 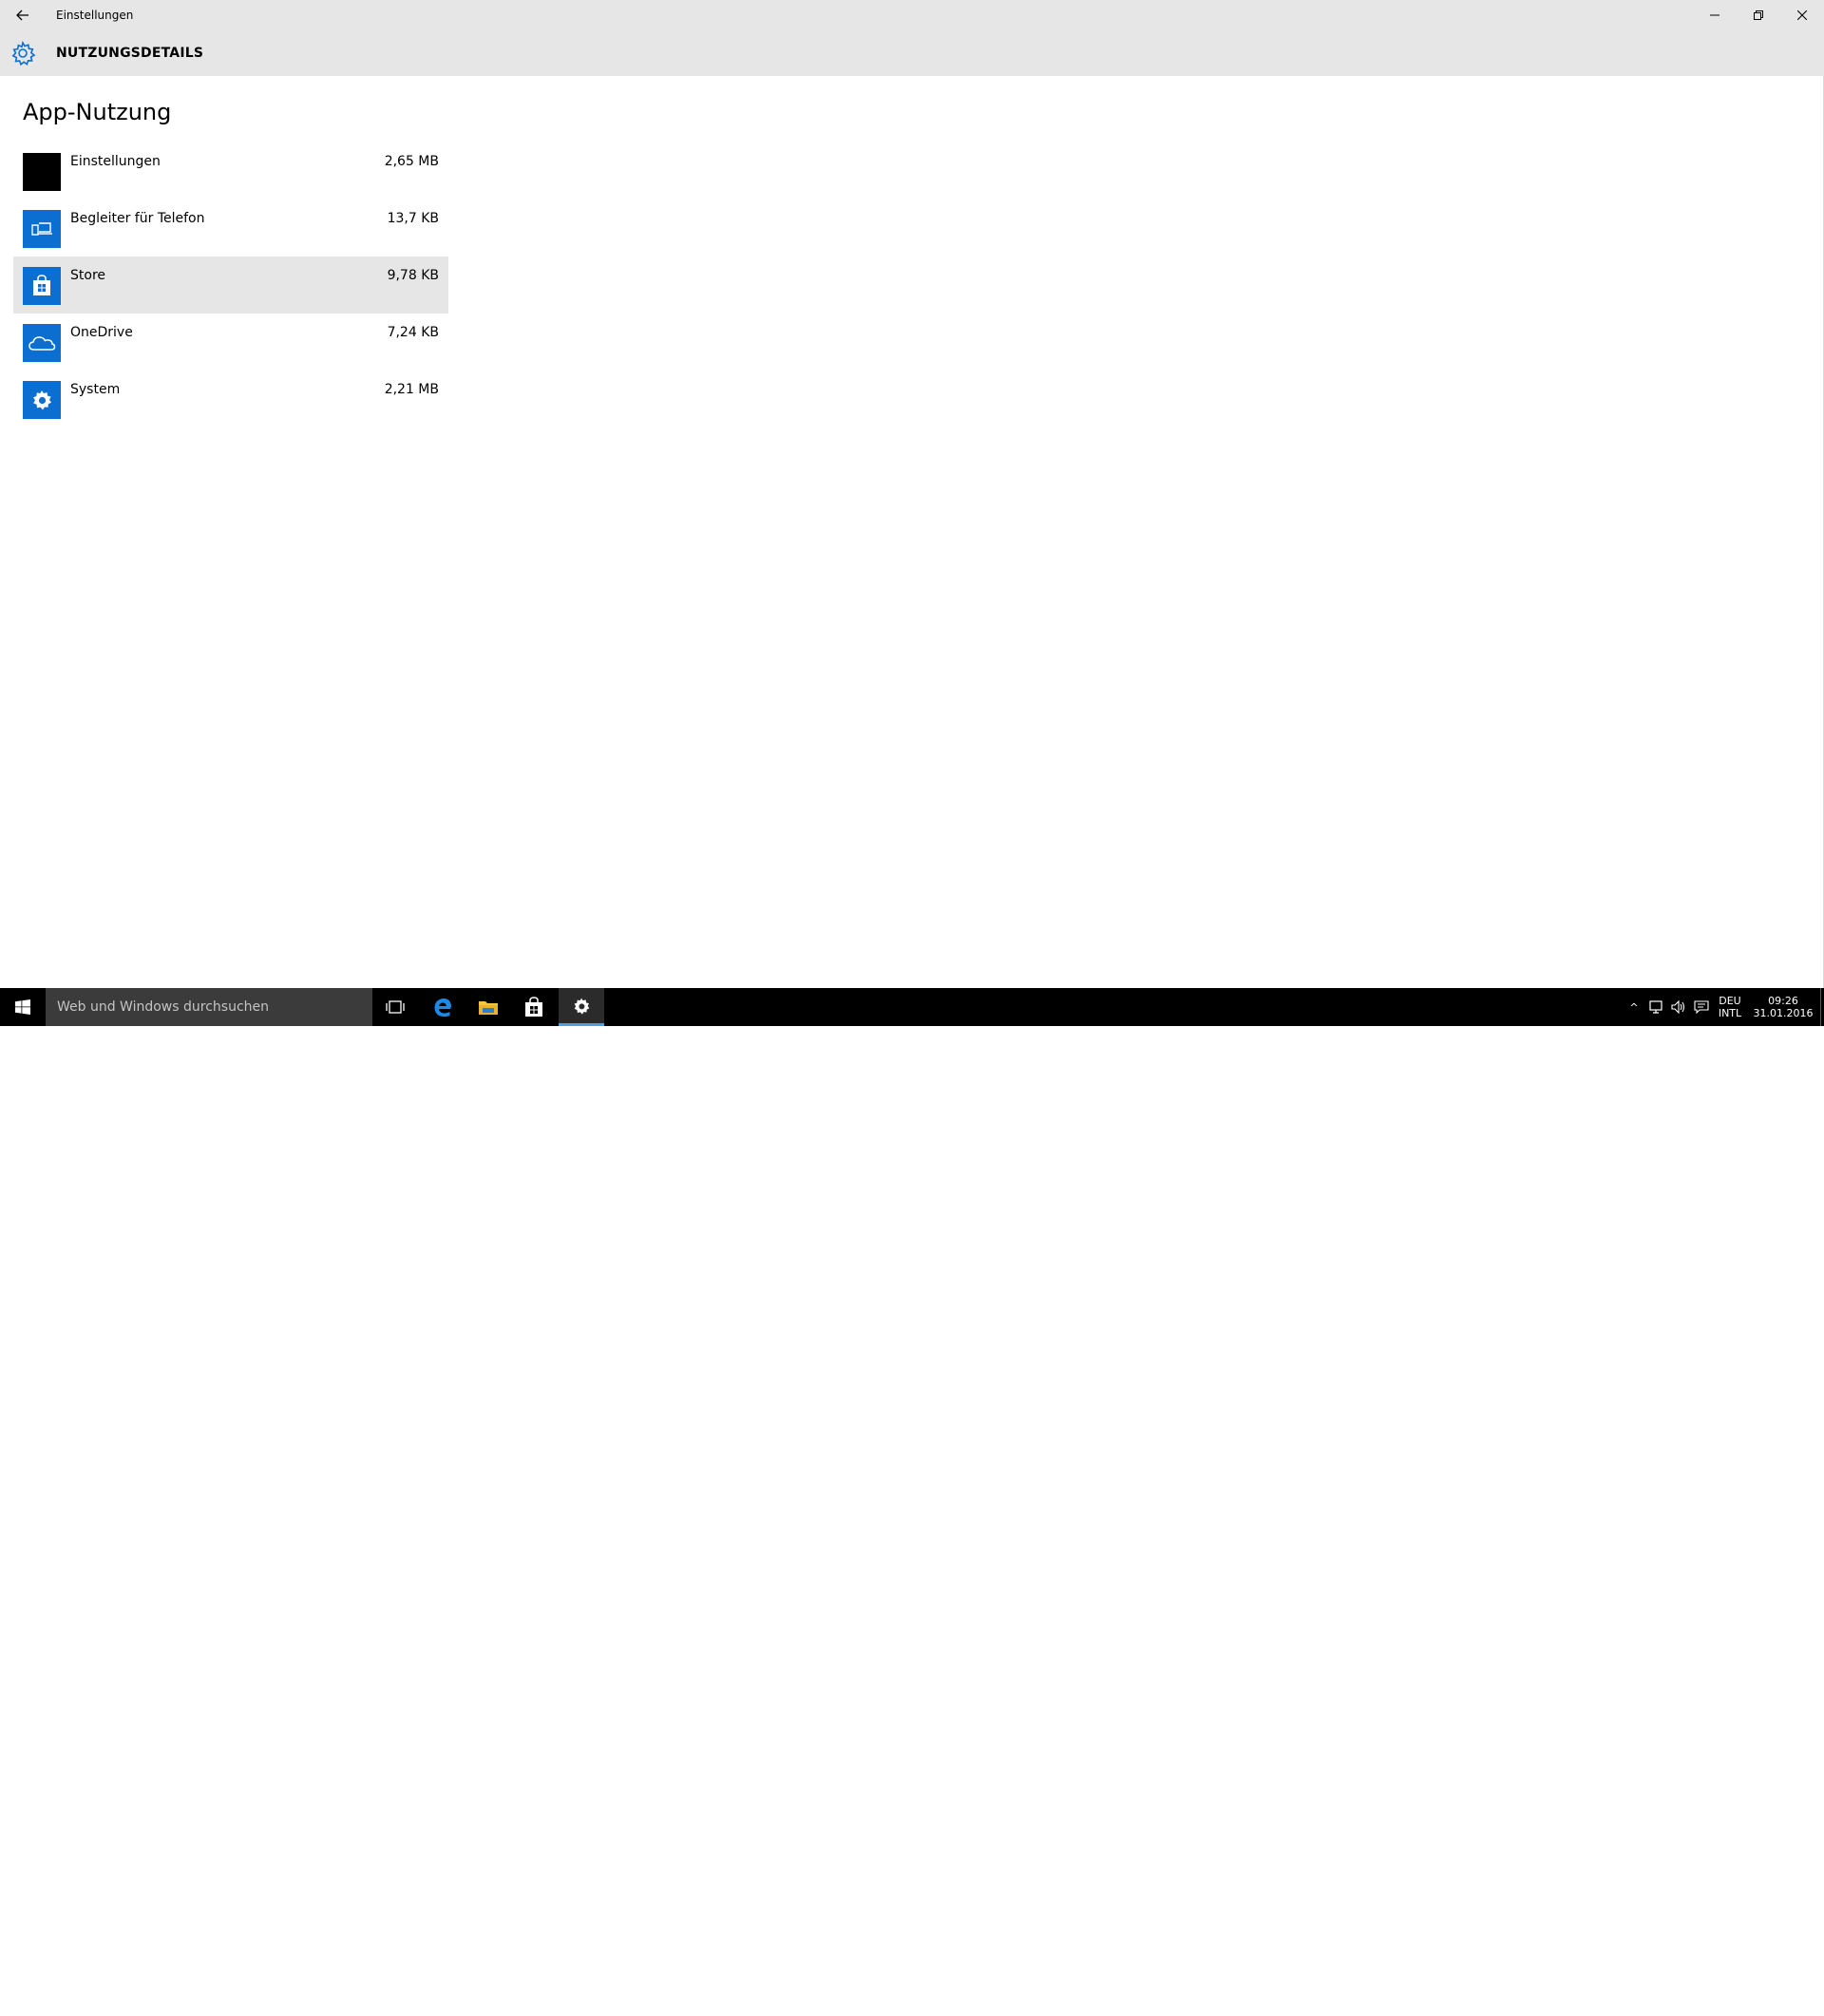 I want to click on app-row-store: Store 9,78 KB, so click(x=230, y=285).